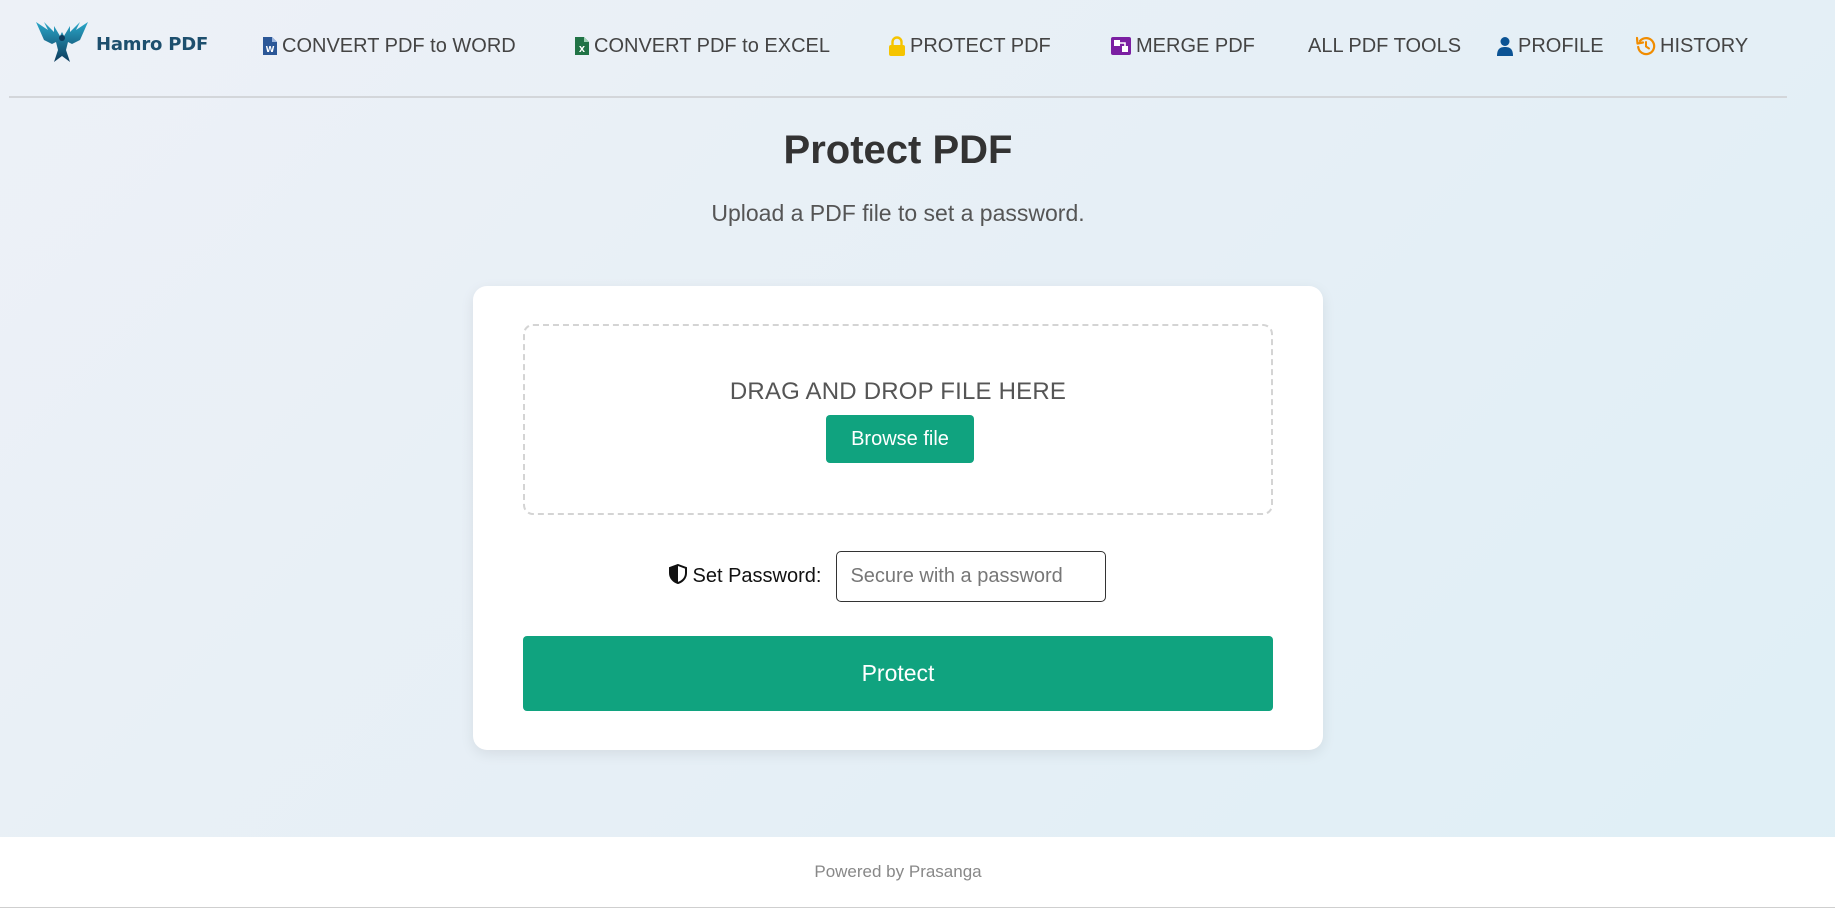  Describe the element at coordinates (971, 576) in the screenshot. I see `password-input` at that location.